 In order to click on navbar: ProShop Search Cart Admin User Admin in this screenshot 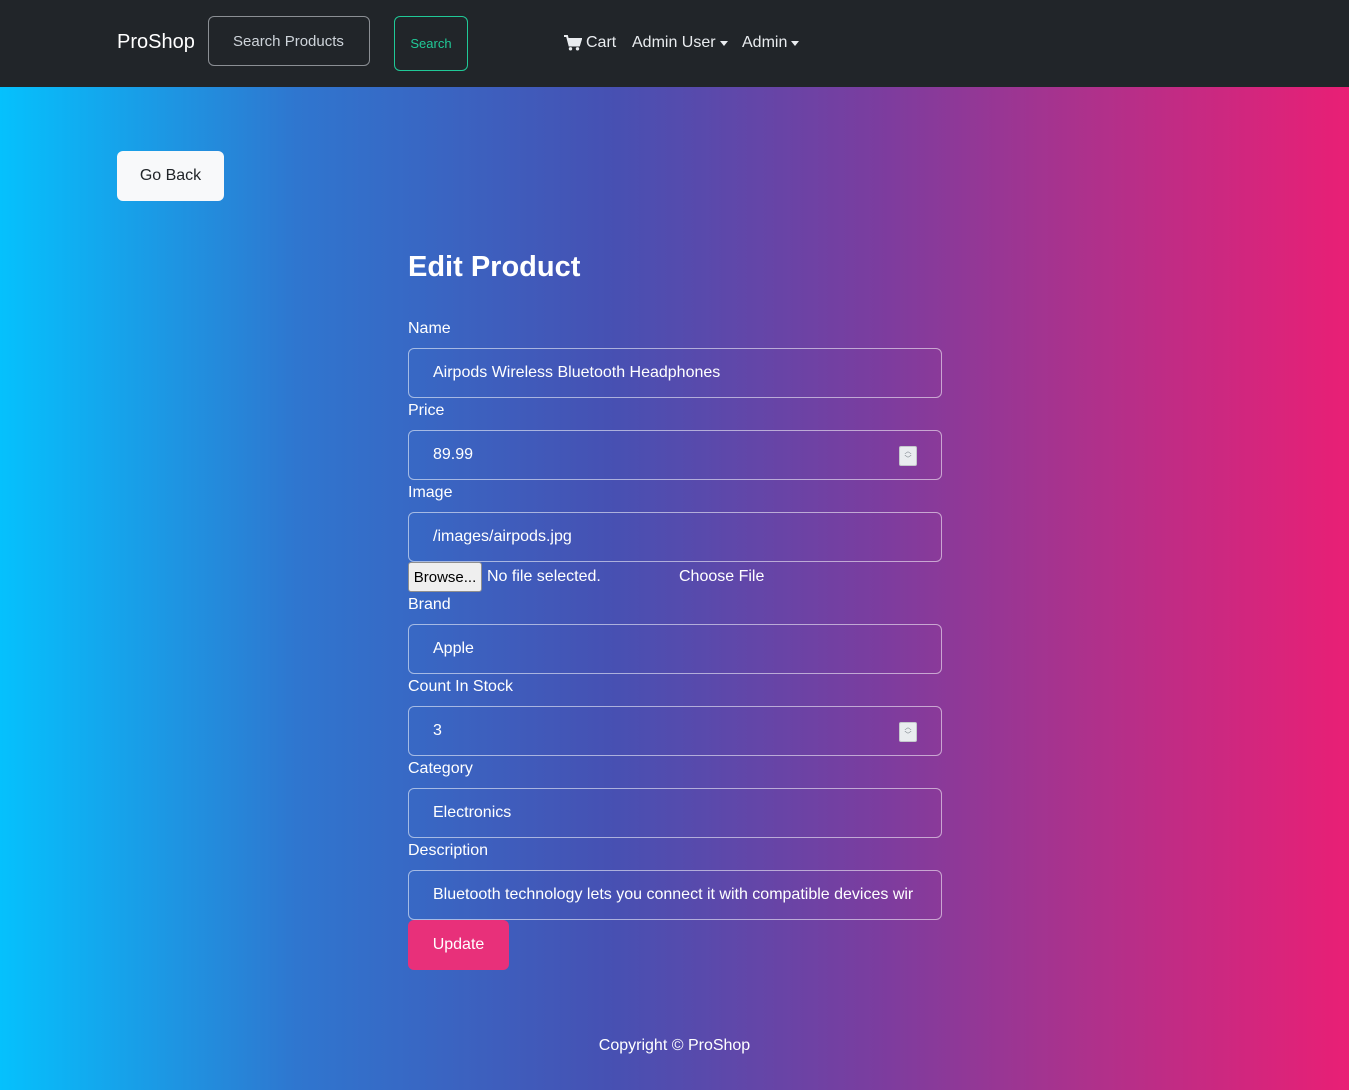, I will do `click(674, 43)`.